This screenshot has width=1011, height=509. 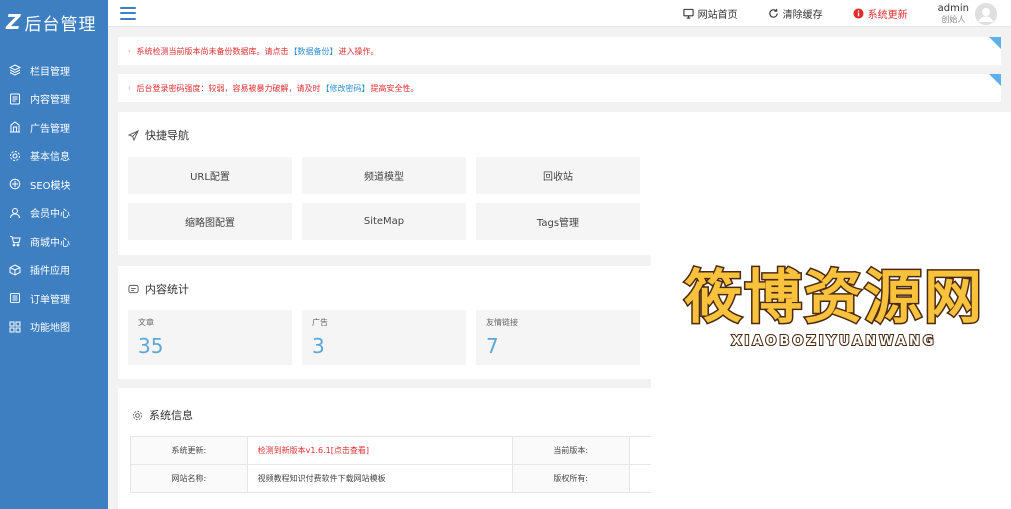 I want to click on chat-icon, so click(x=133, y=288).